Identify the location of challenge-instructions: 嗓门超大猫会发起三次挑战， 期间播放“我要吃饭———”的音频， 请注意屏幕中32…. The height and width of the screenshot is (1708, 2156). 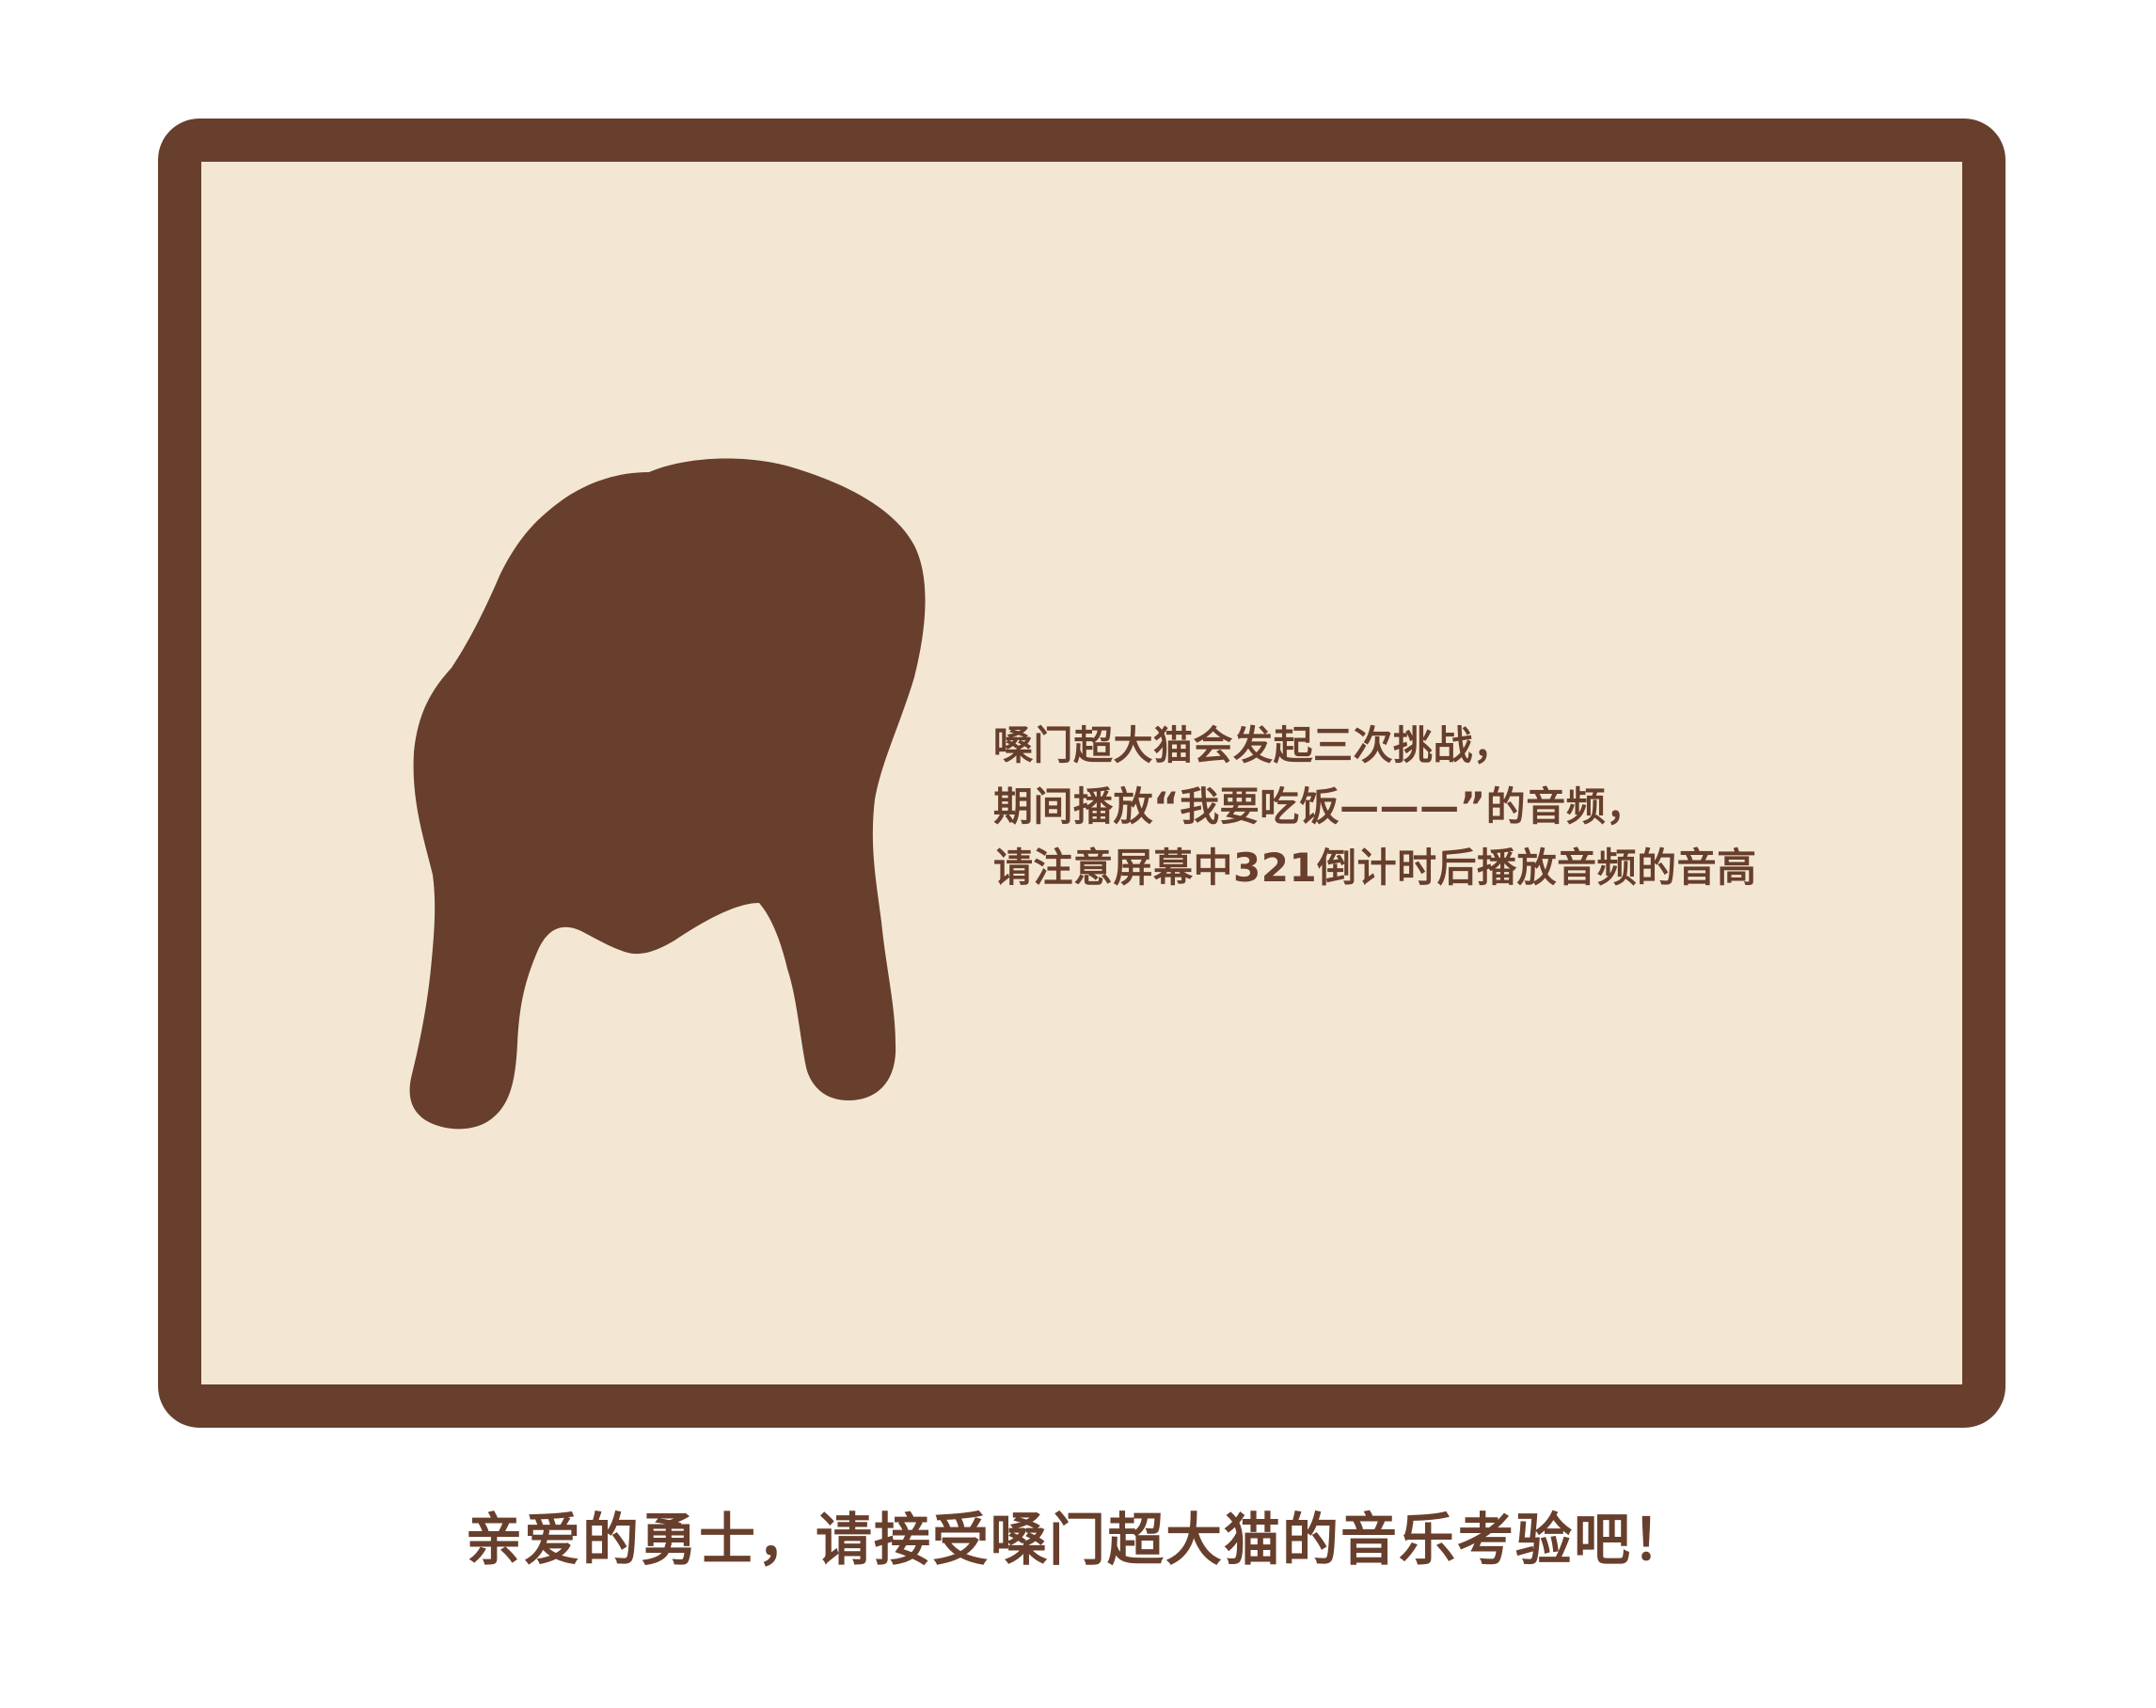
(1454, 807).